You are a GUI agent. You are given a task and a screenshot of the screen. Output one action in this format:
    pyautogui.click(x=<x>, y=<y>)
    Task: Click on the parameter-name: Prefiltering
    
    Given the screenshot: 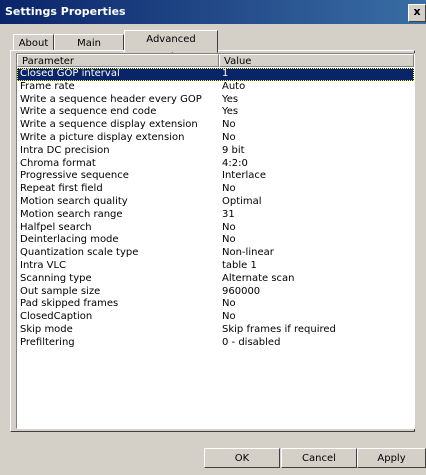 What is the action you would take?
    pyautogui.click(x=47, y=342)
    